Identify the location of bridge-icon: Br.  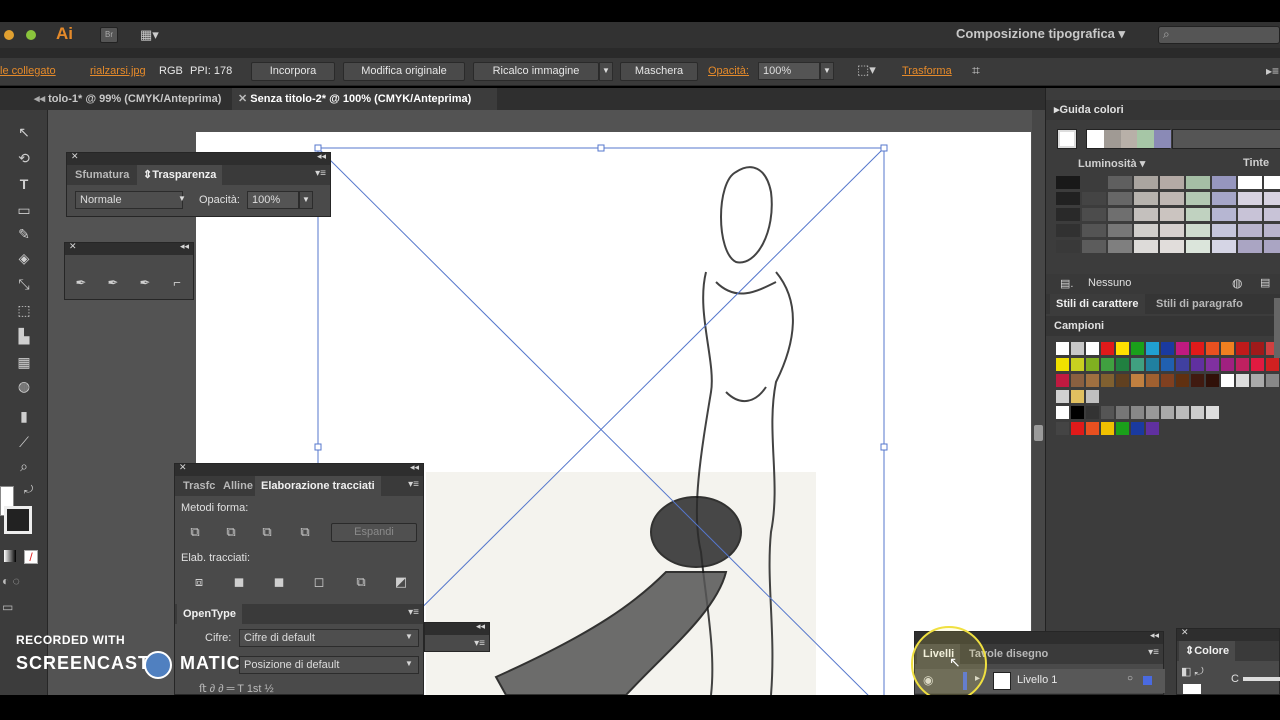
(109, 35).